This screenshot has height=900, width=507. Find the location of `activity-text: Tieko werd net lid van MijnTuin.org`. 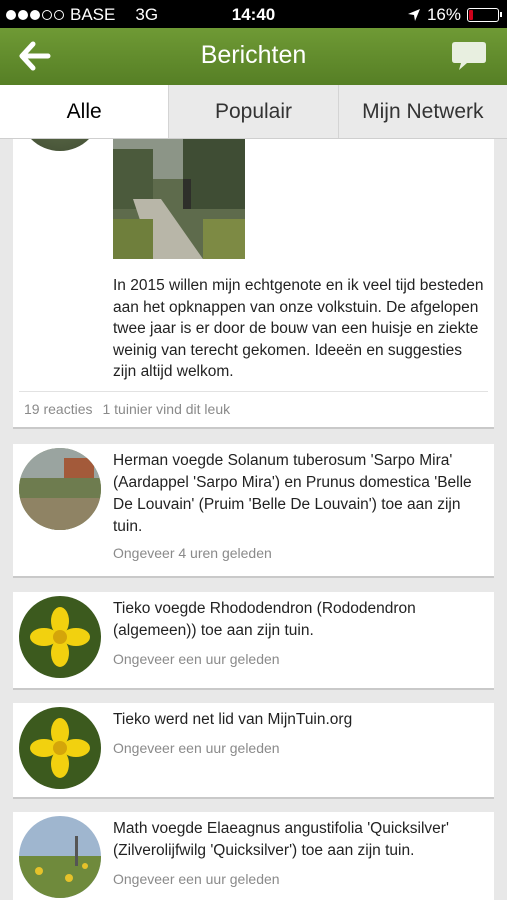

activity-text: Tieko werd net lid van MijnTuin.org is located at coordinates (233, 719).